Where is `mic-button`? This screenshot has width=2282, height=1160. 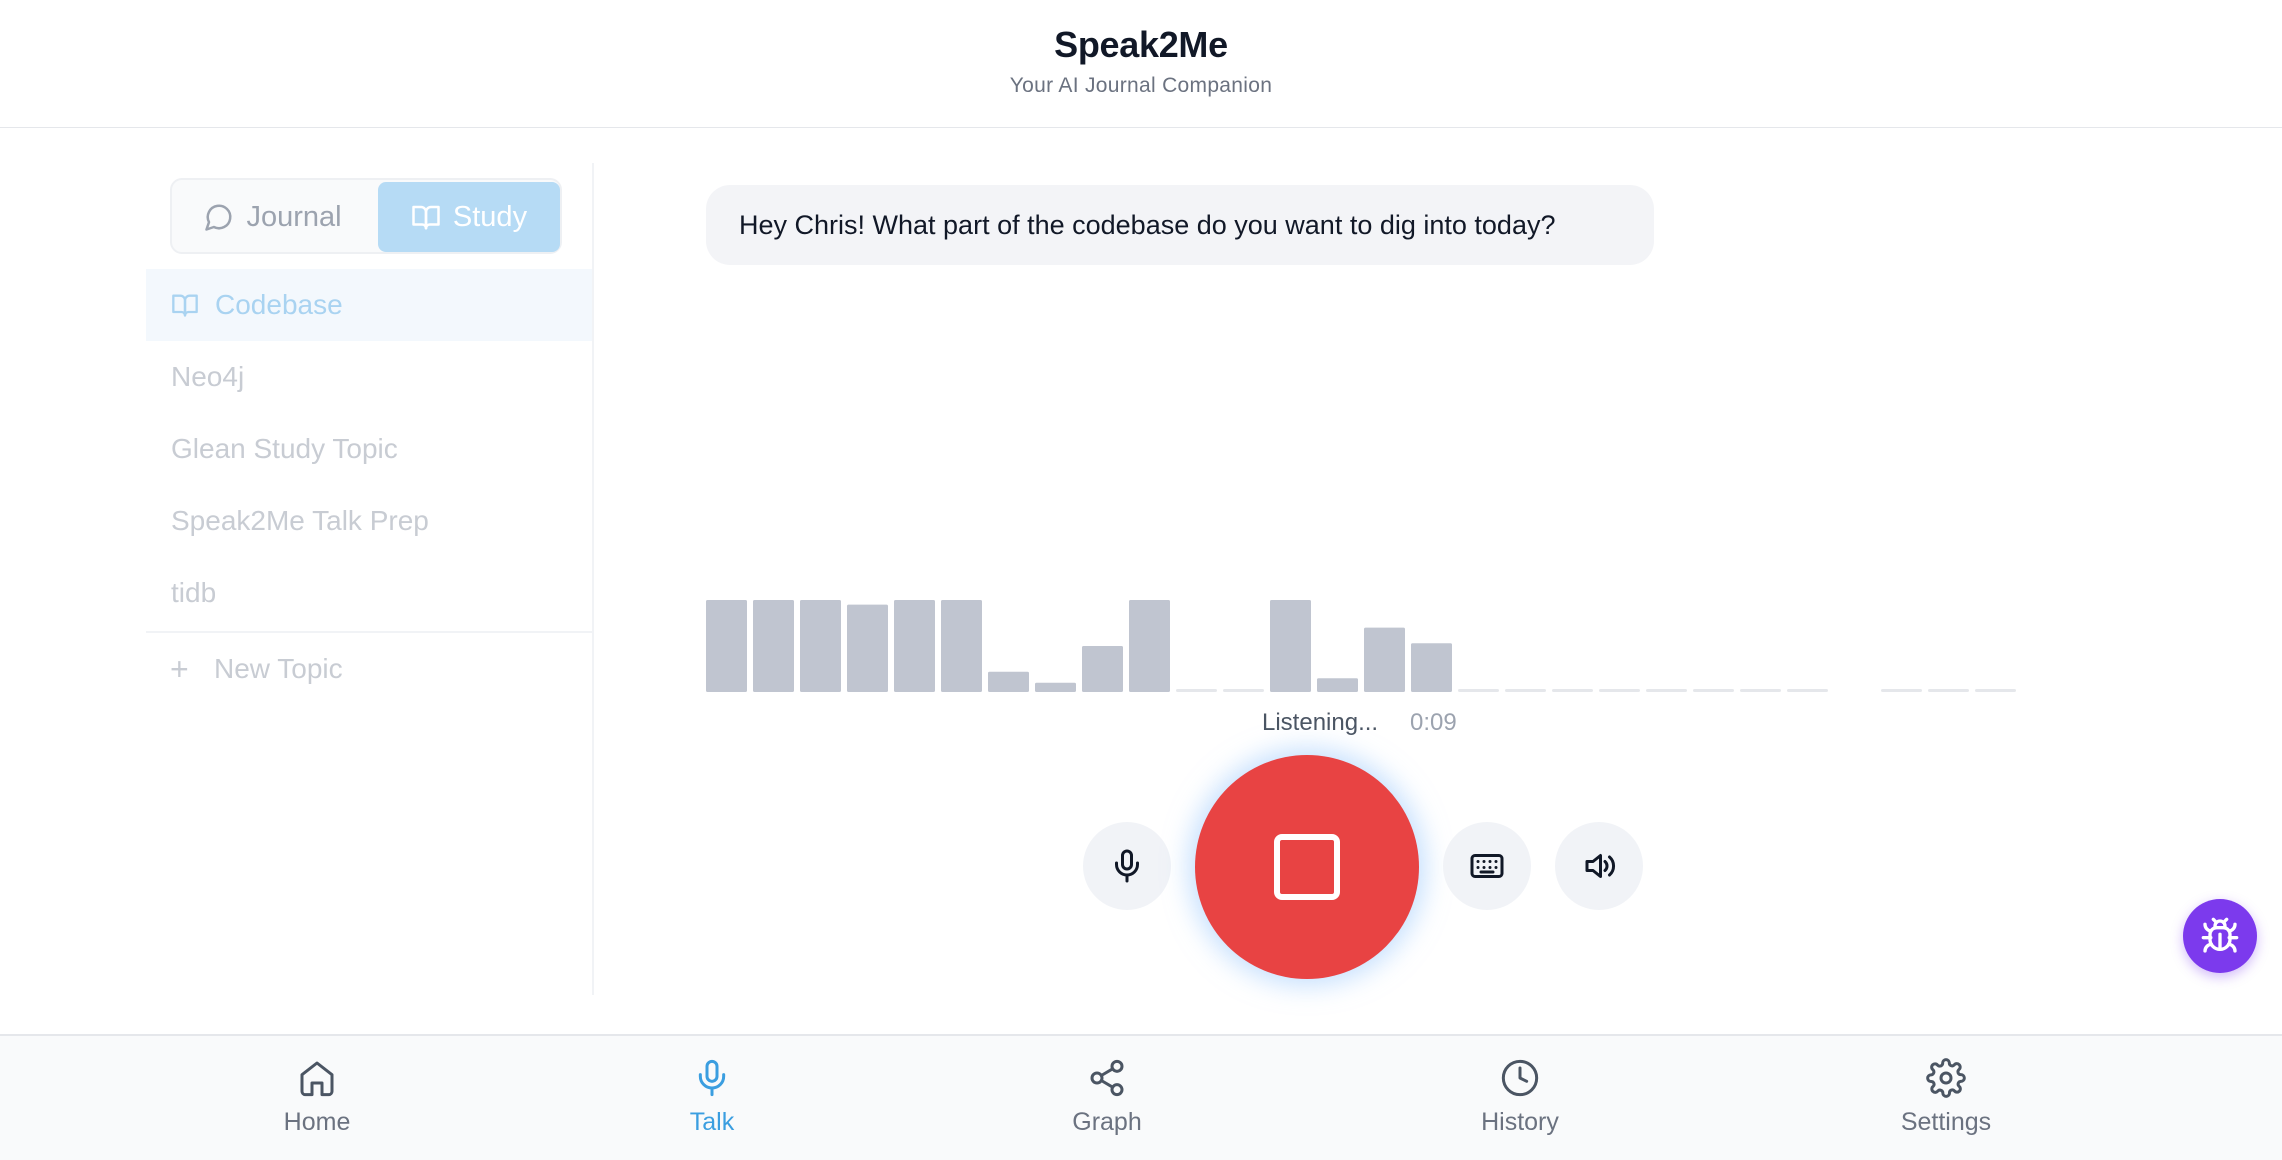
mic-button is located at coordinates (1127, 866).